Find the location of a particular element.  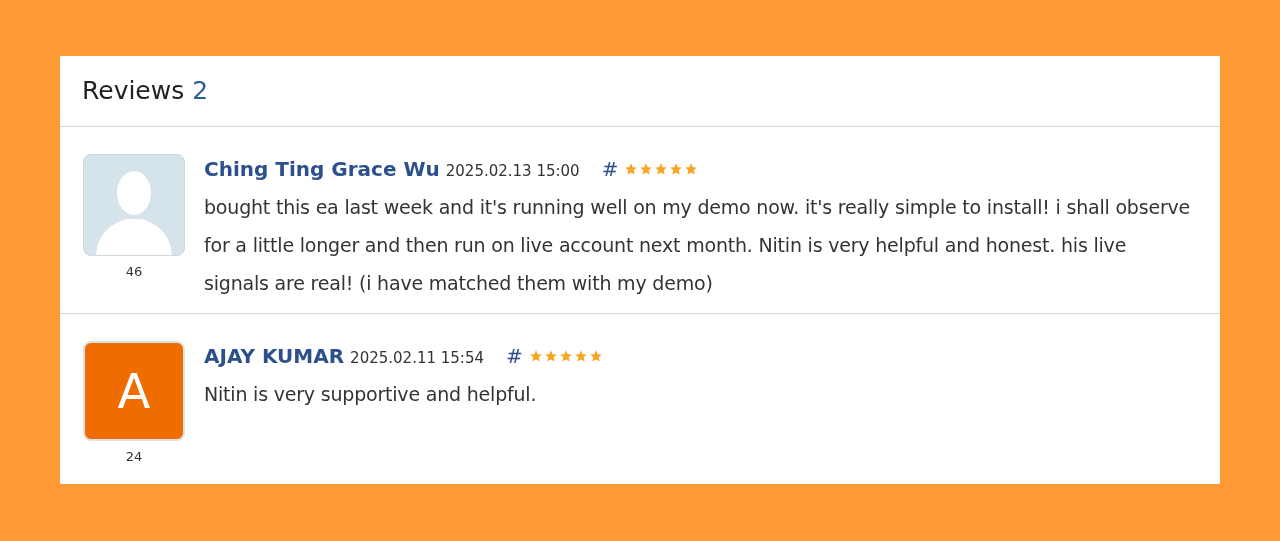

avatar-letter: A is located at coordinates (134, 391).